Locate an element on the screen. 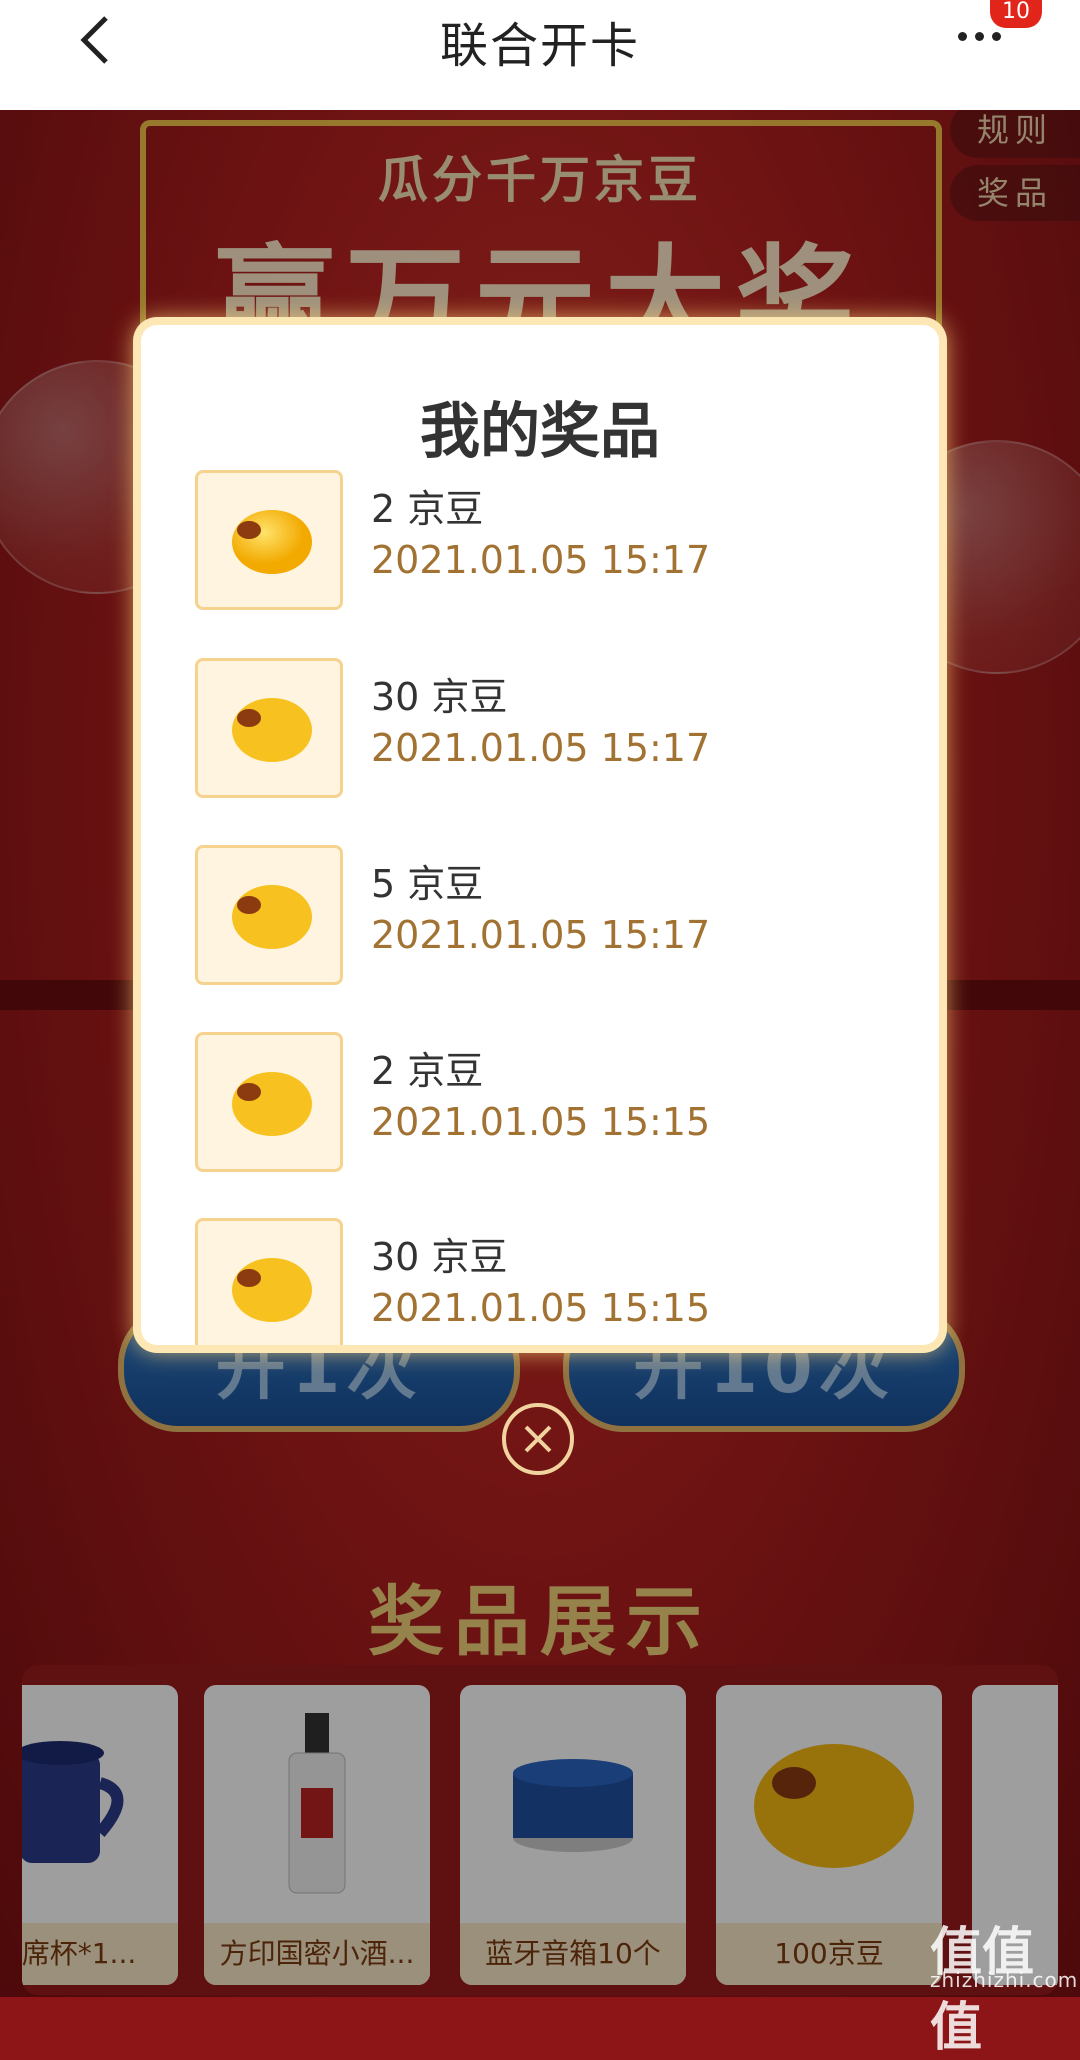  prize-item: 5 京豆 2021.01.05 15:17 is located at coordinates (545, 916).